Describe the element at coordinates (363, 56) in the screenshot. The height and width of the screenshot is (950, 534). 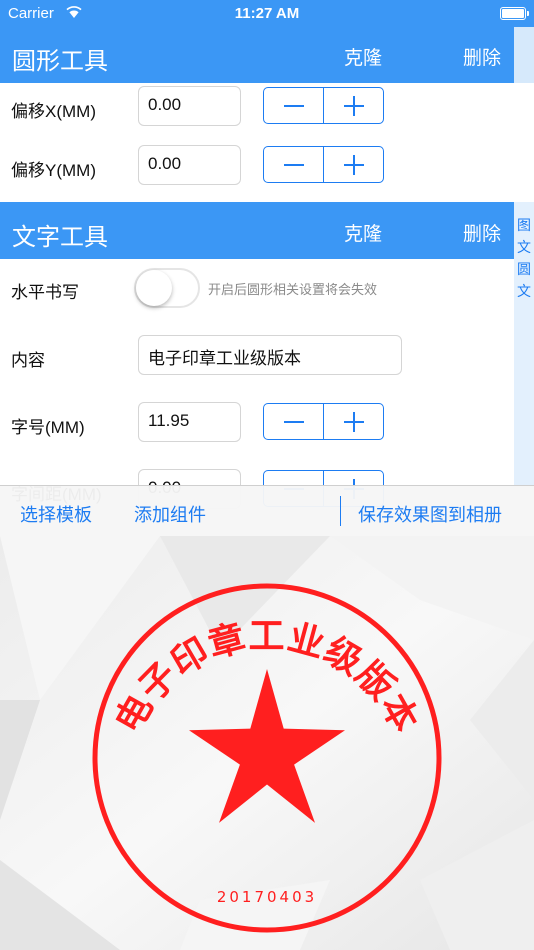
I see `circle-clone-button: 克隆` at that location.